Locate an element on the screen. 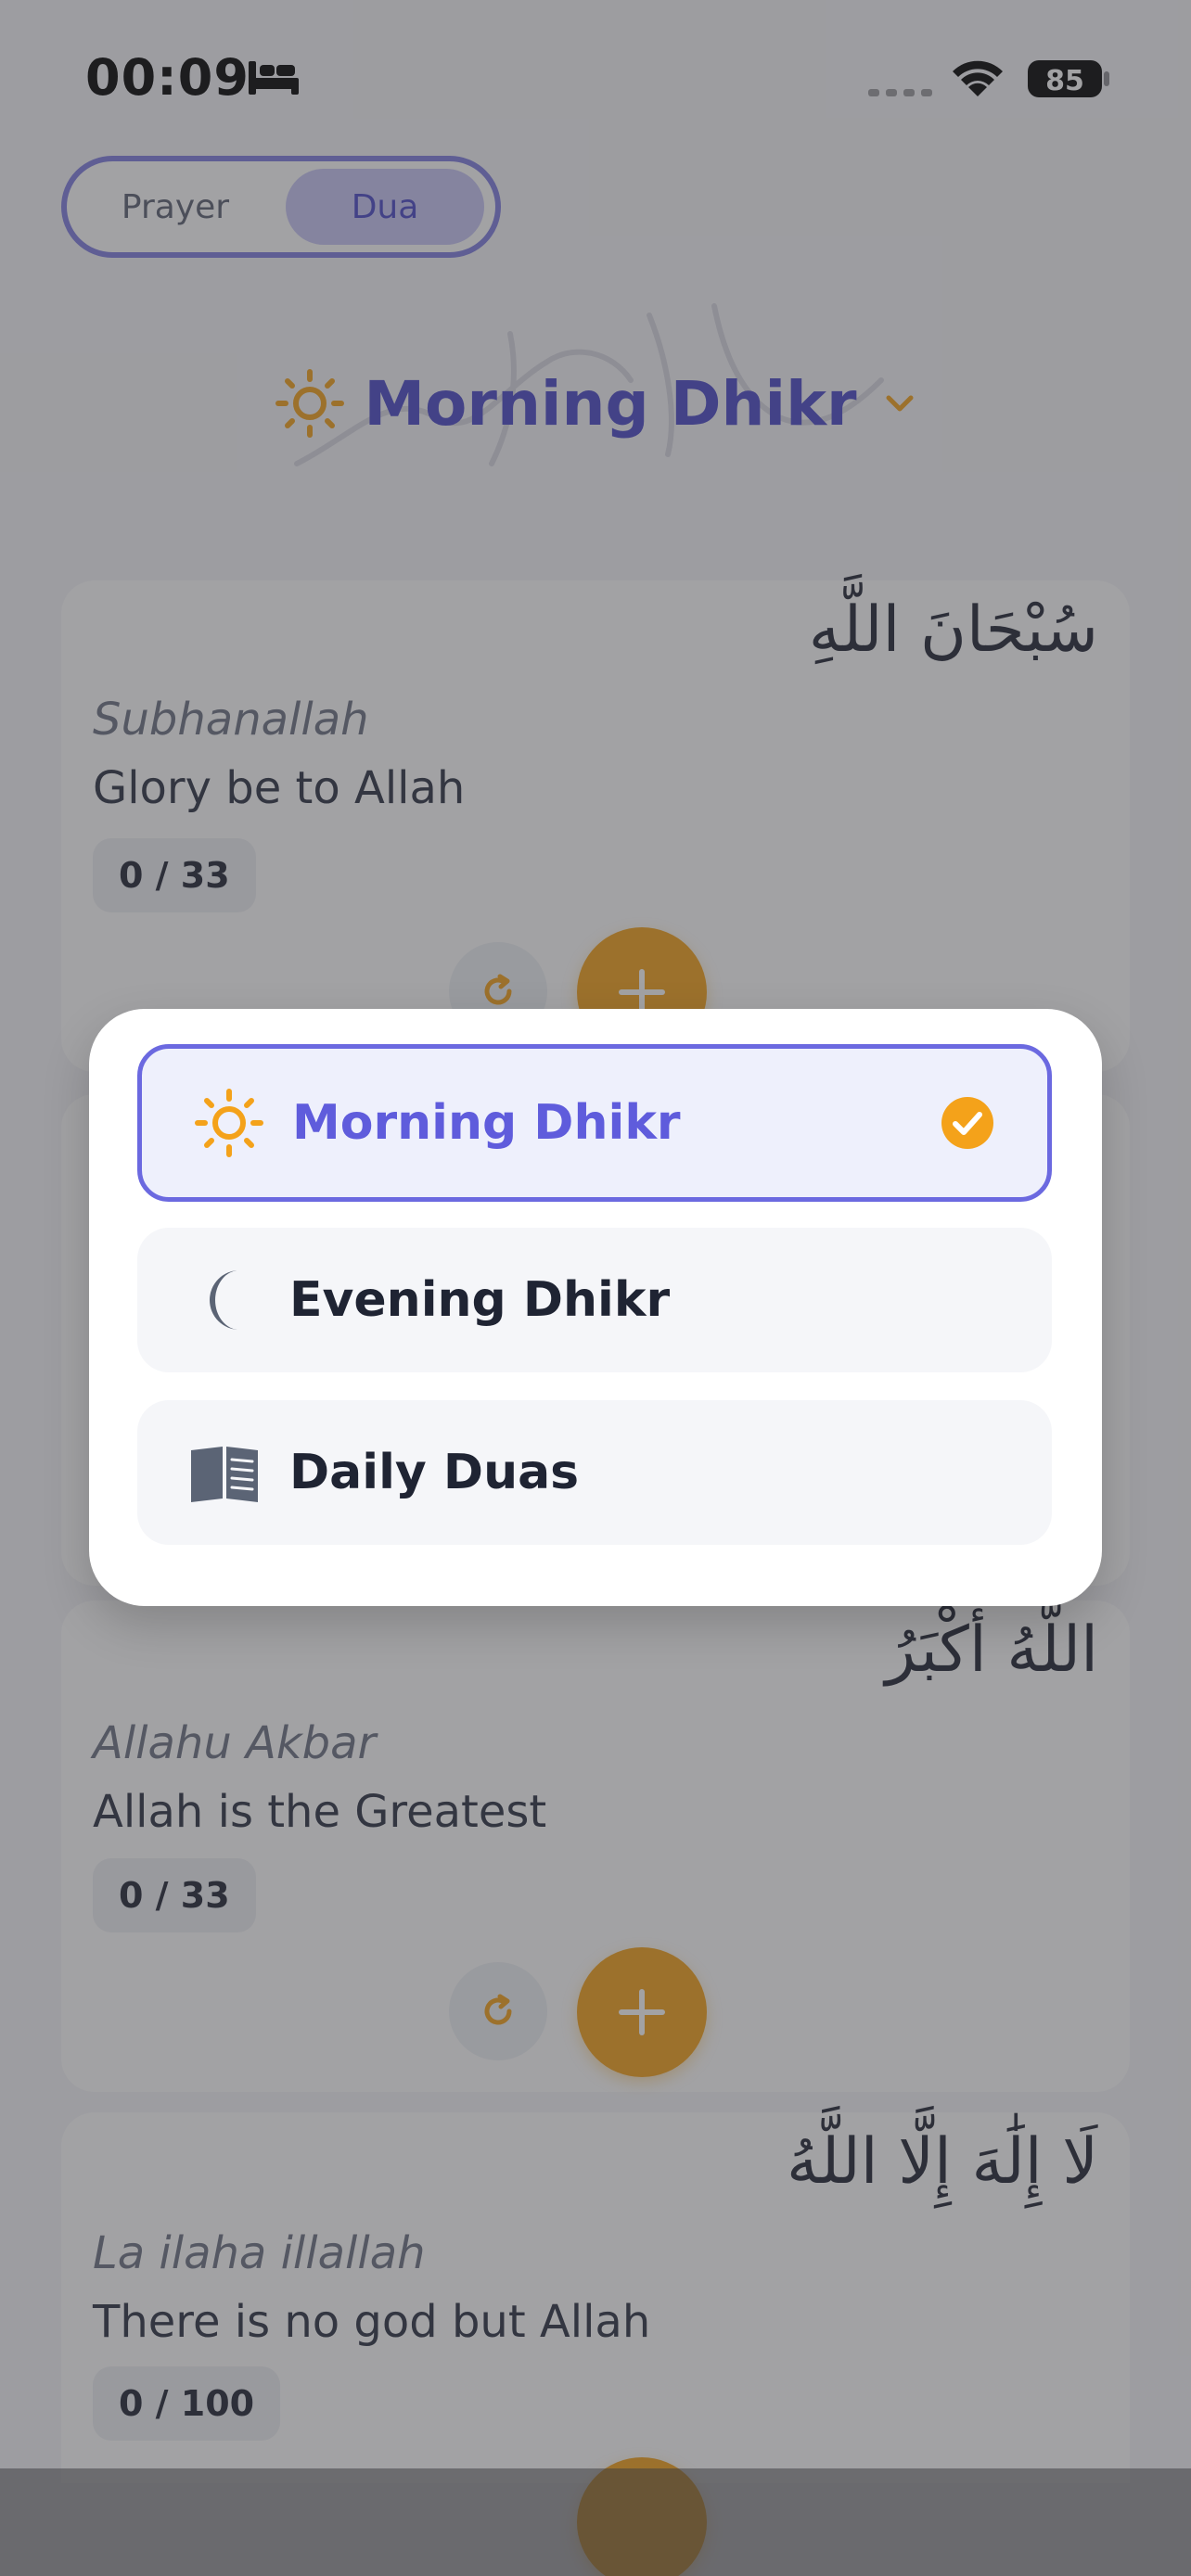 The width and height of the screenshot is (1191, 2576). option-morning-dhikr: Morning Dhikr is located at coordinates (594, 1123).